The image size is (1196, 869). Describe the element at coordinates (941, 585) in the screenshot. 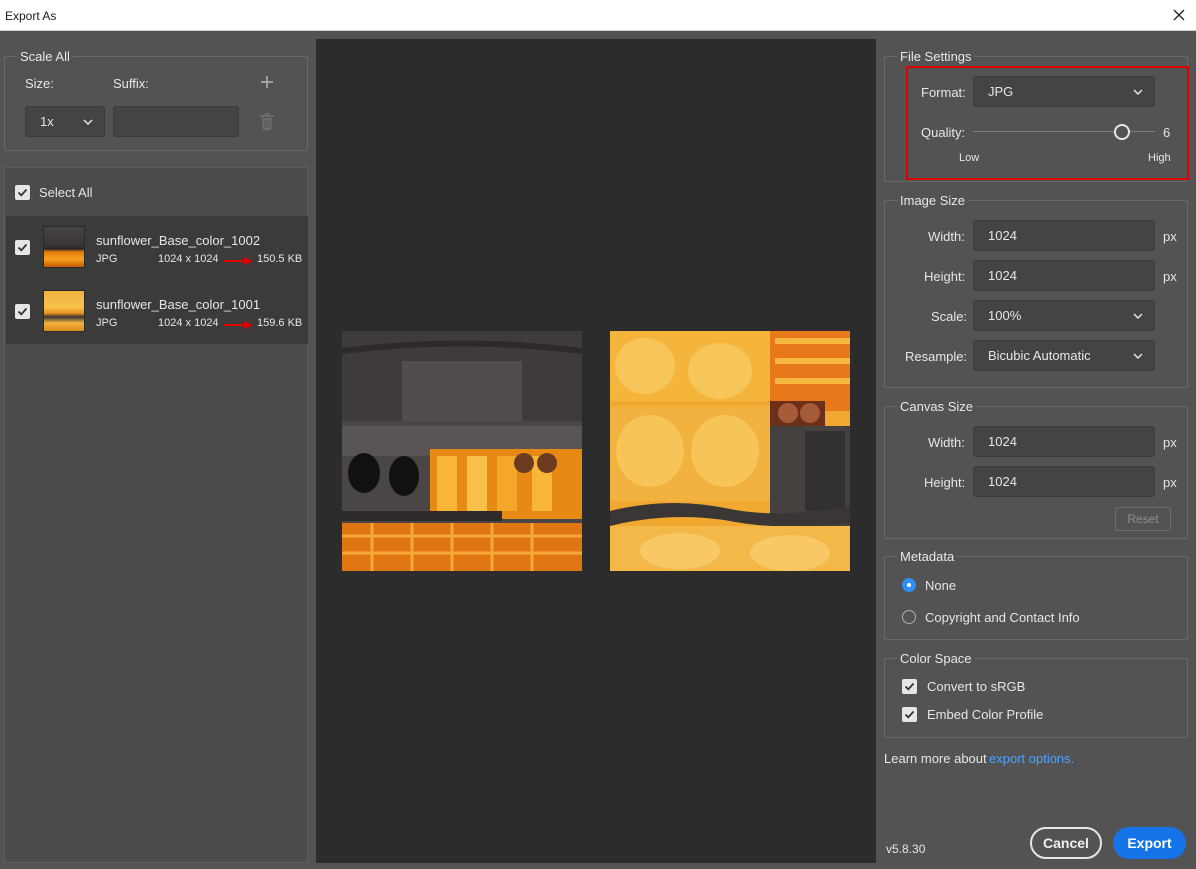

I see `metadata-none-label: None` at that location.